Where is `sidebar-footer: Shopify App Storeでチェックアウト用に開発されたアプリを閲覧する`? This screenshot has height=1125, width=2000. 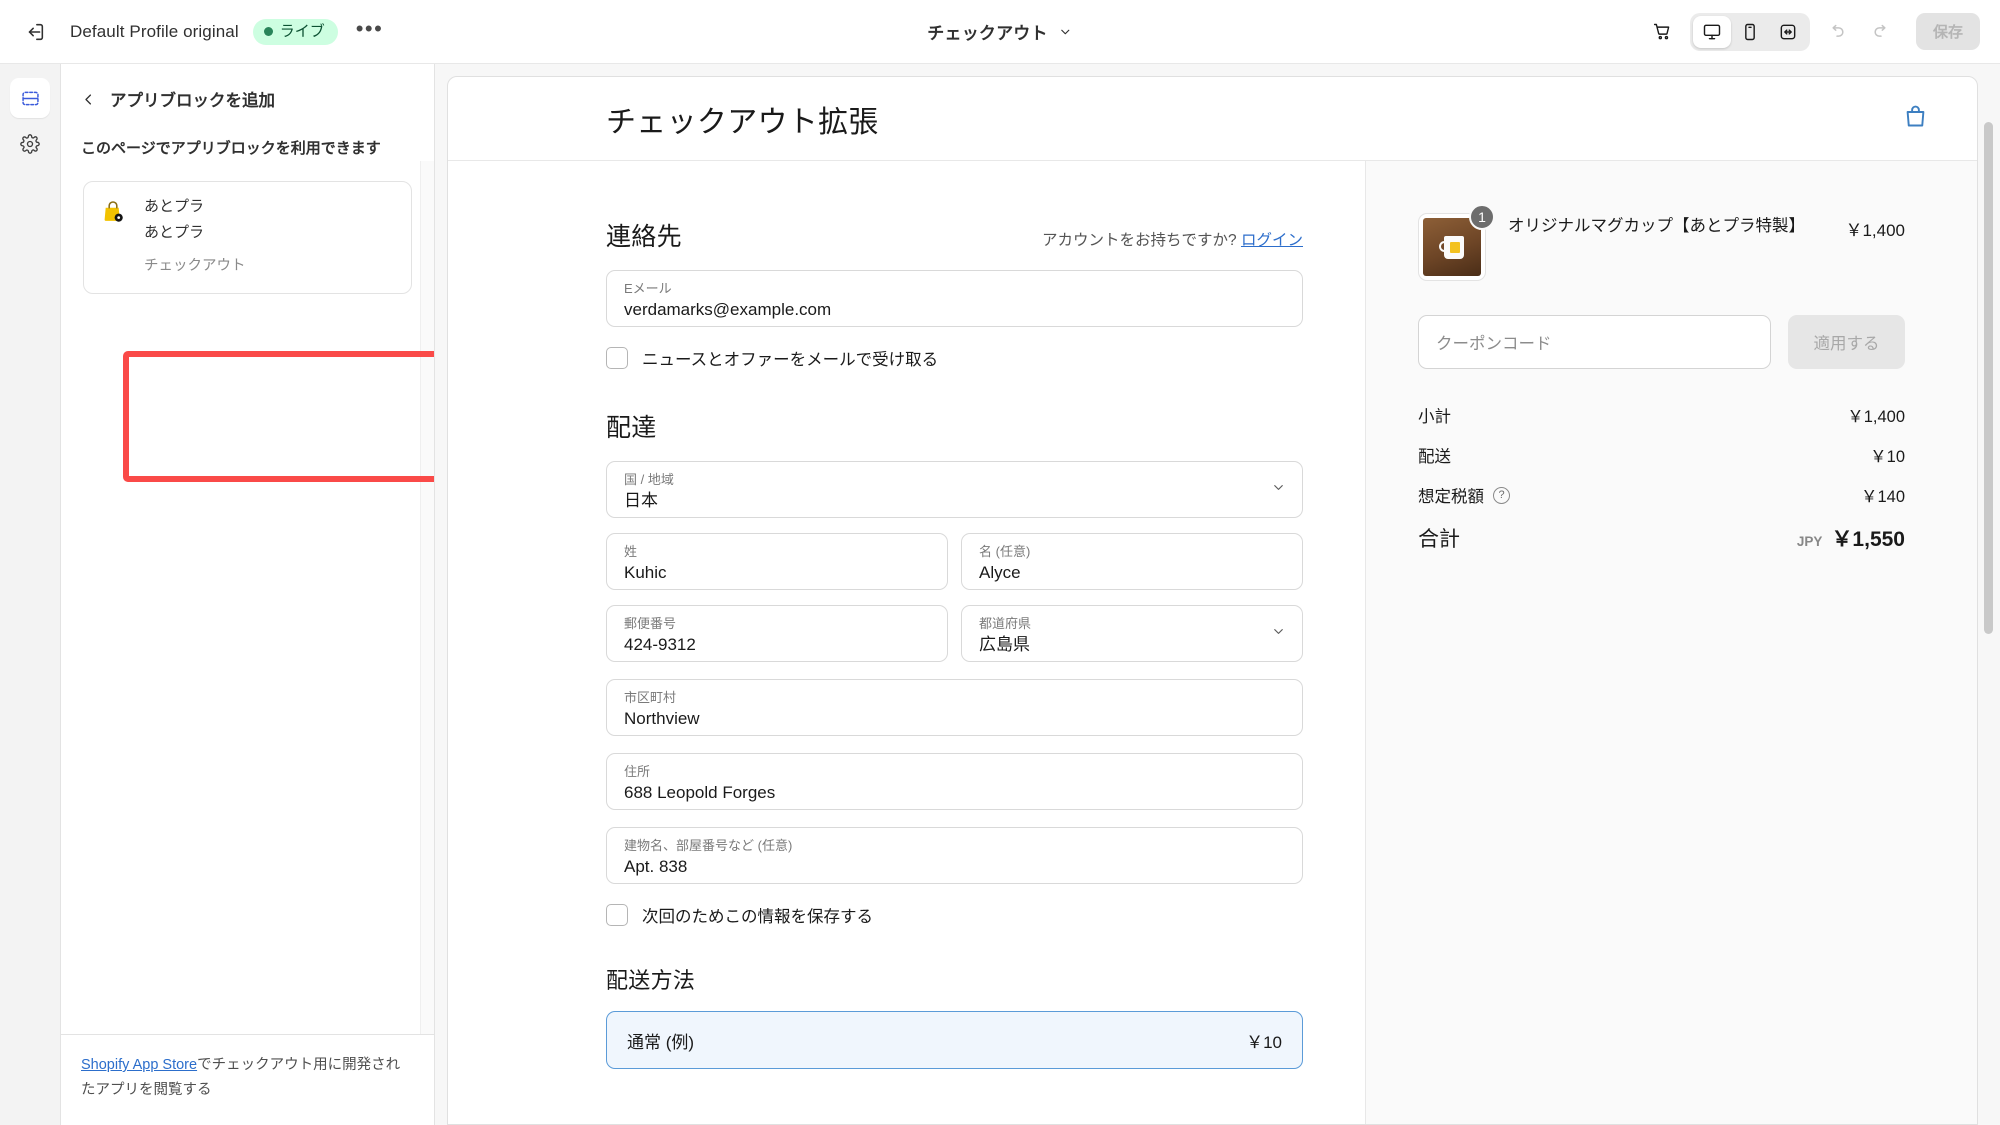
sidebar-footer: Shopify App Storeでチェックアウト用に開発されたアプリを閲覧する is located at coordinates (247, 1079).